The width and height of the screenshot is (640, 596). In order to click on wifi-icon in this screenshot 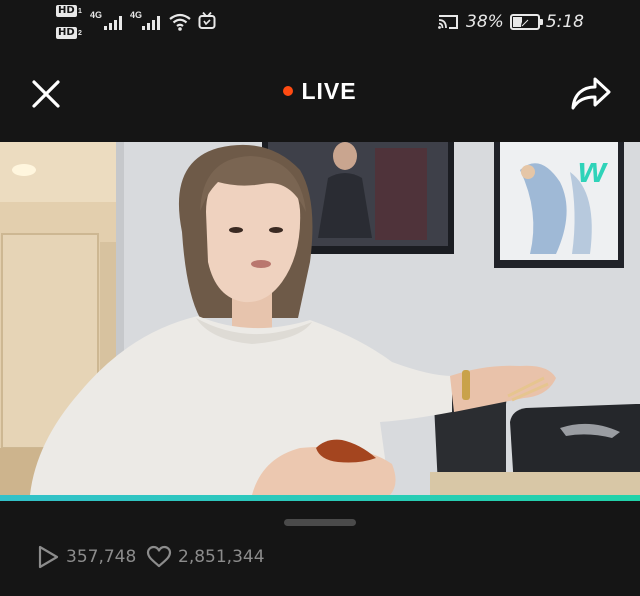, I will do `click(180, 22)`.